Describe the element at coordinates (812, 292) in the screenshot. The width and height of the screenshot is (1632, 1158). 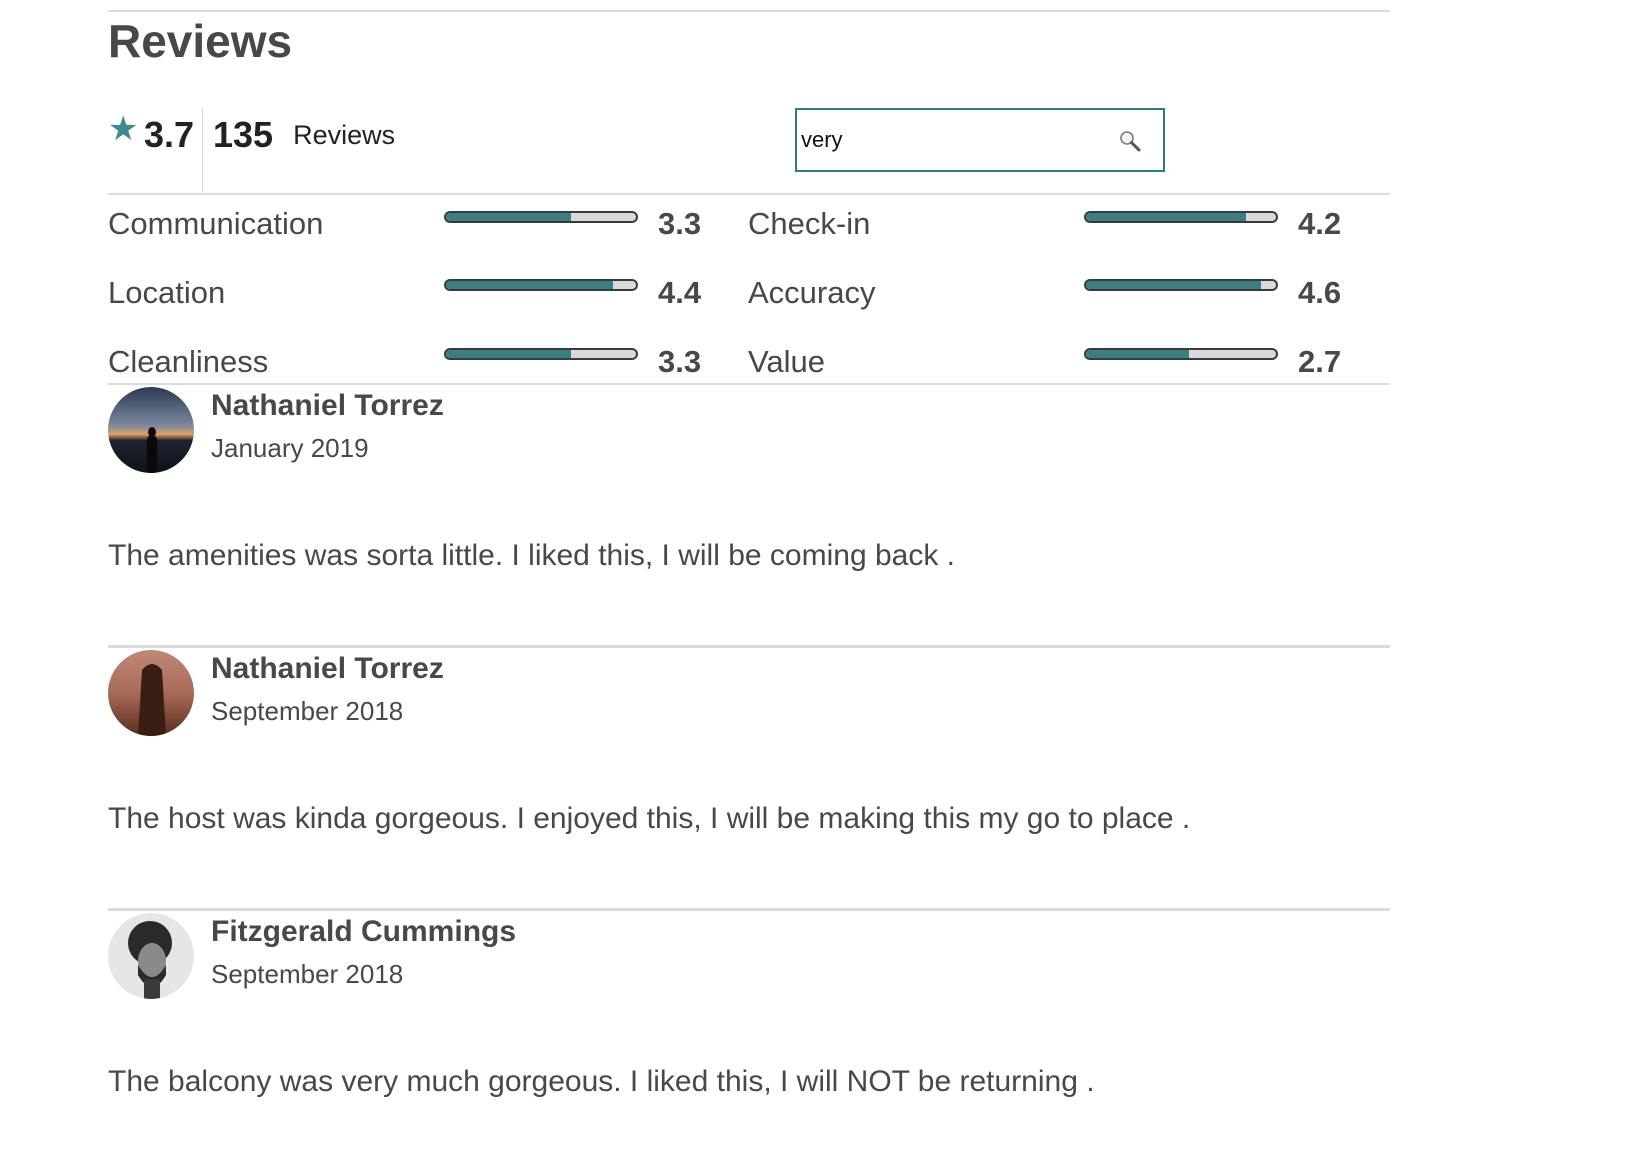
I see `rating-label-accuracy: Accuracy` at that location.